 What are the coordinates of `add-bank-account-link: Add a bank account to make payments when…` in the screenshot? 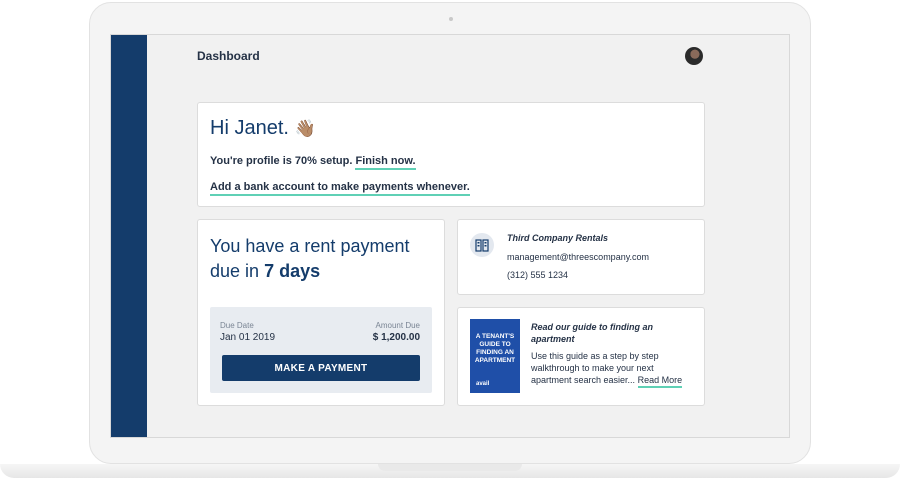 It's located at (340, 188).